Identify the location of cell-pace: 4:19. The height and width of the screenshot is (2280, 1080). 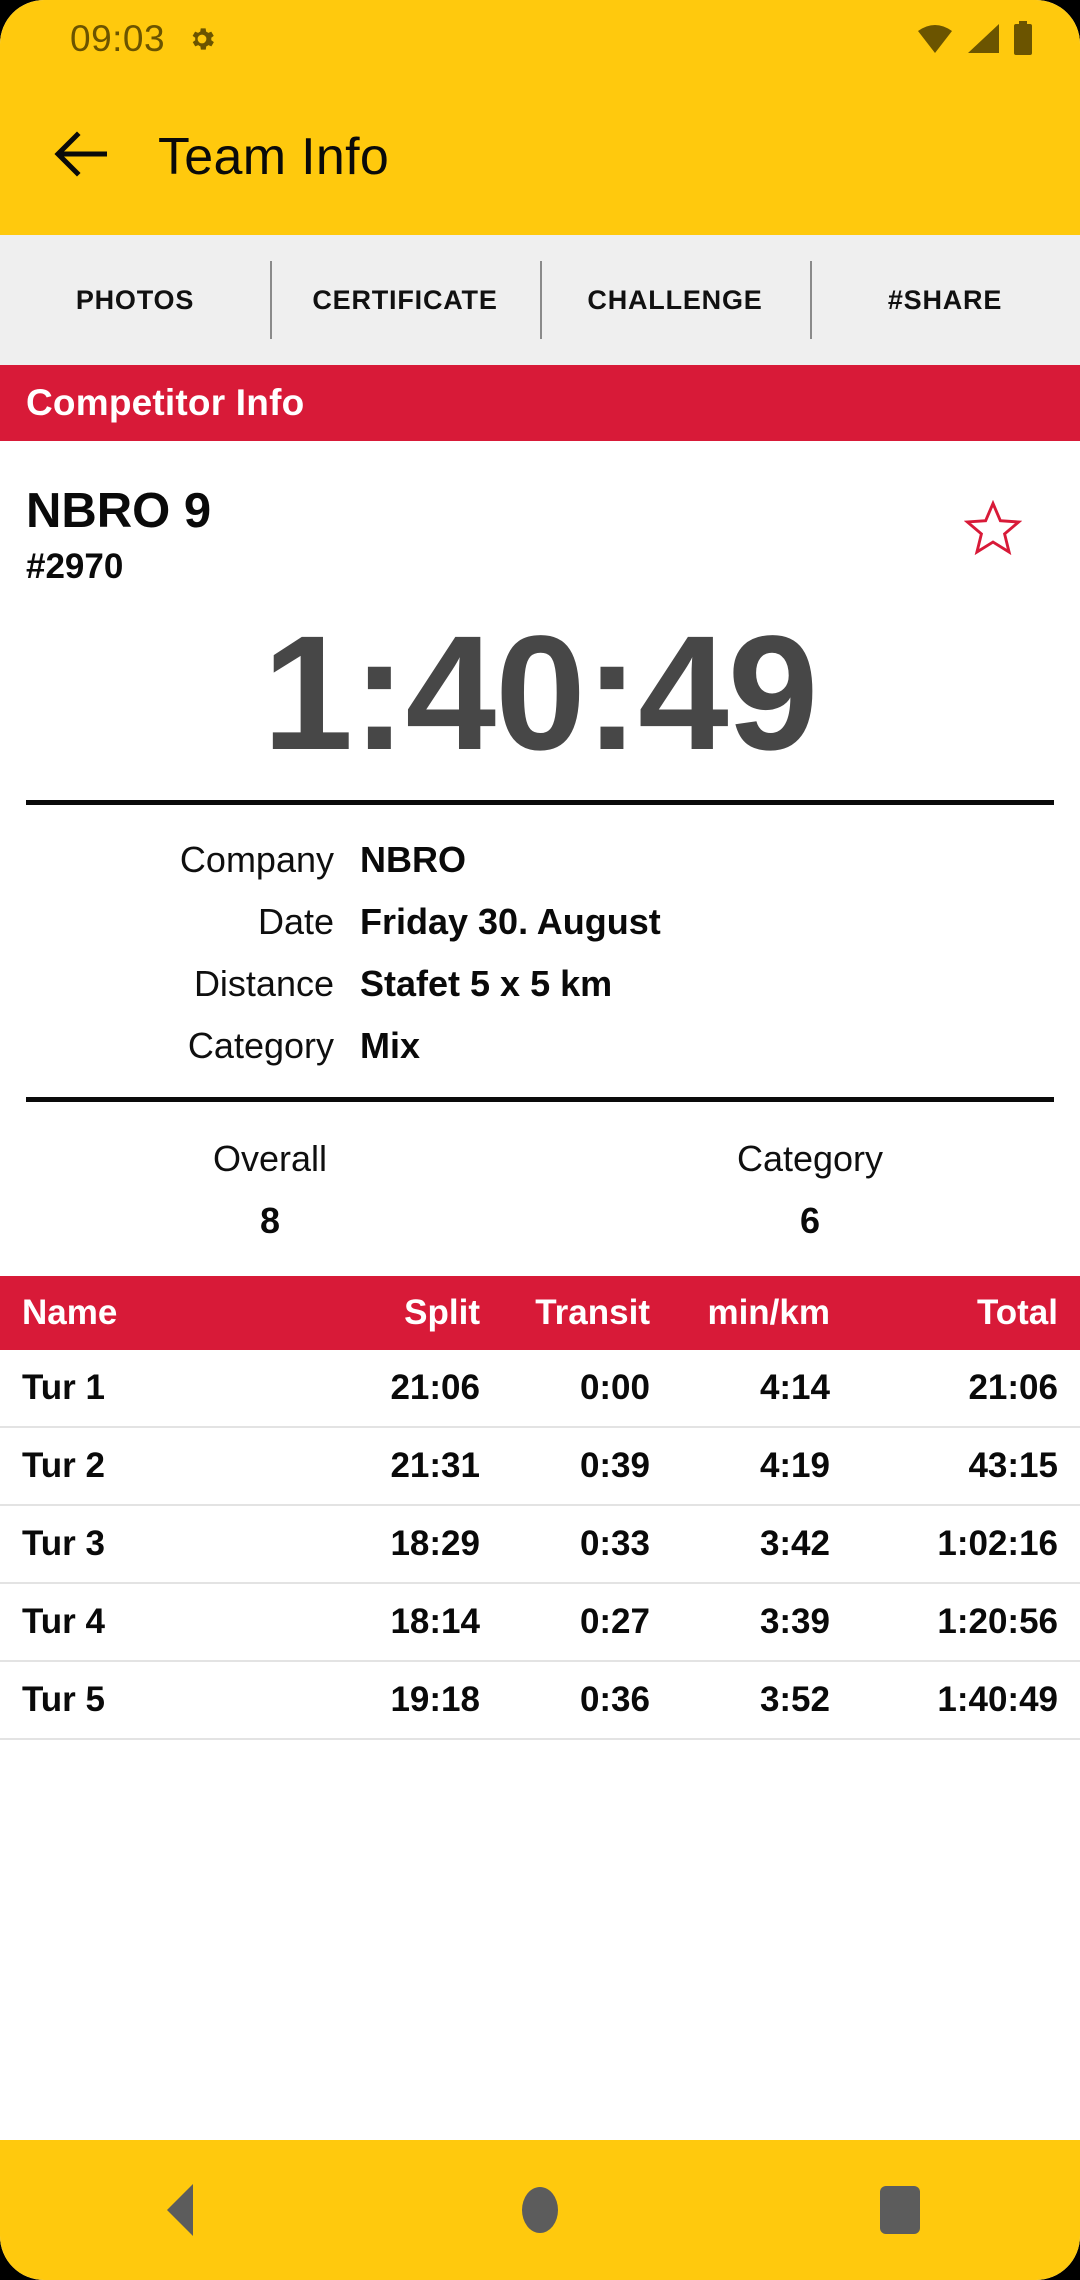
(794, 1466).